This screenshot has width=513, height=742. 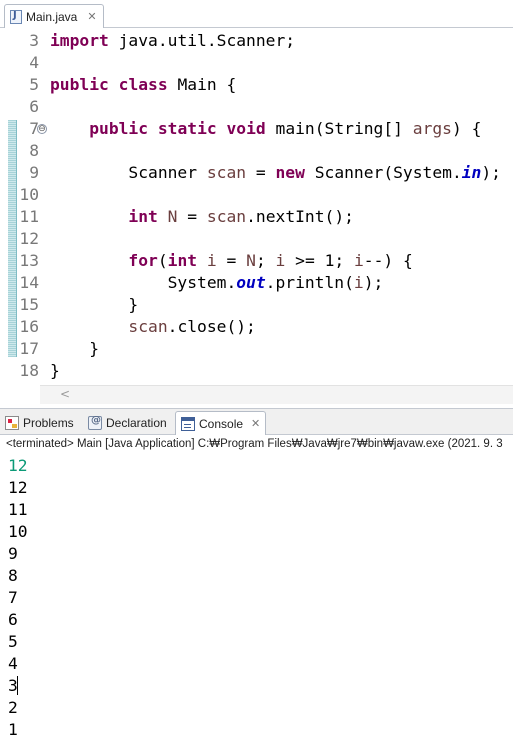 I want to click on code-line: 11 int N = scan.nextInt();, so click(x=256, y=217).